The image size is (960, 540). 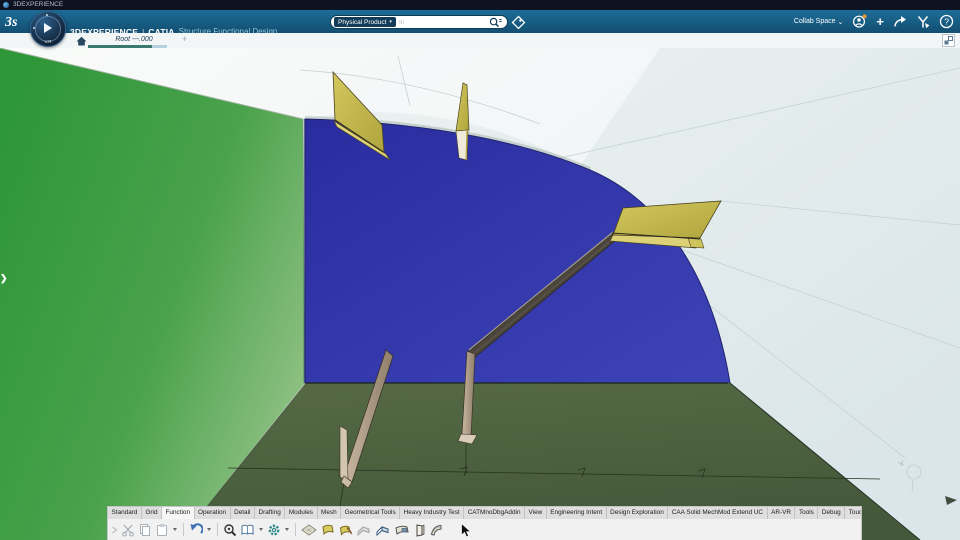 What do you see at coordinates (364, 530) in the screenshot?
I see `folded-plate-tool-icon` at bounding box center [364, 530].